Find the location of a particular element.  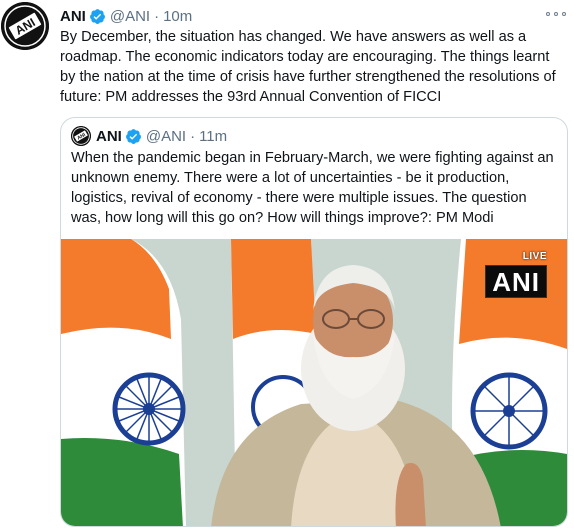

tweet-header: ANI @ANI · 10m is located at coordinates (126, 16).